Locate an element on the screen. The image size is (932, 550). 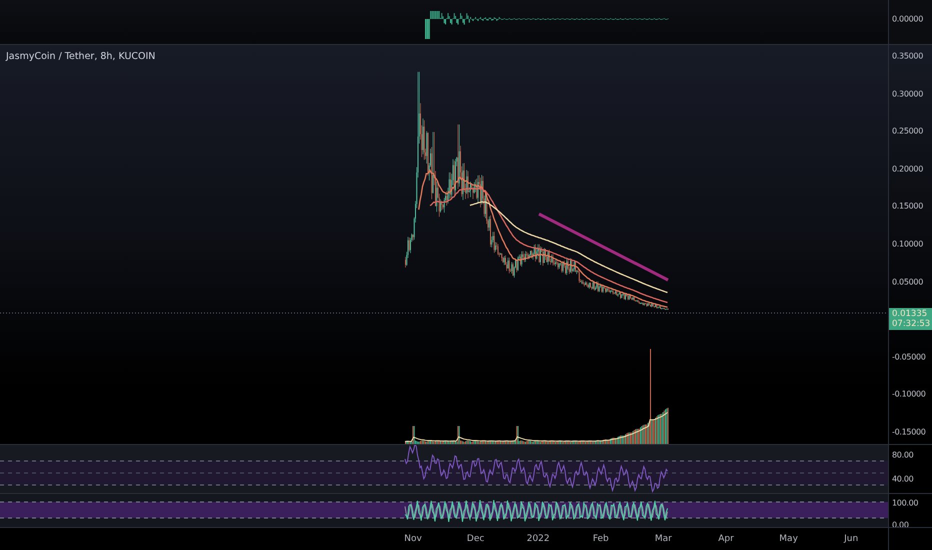
time-axis-label: Mar is located at coordinates (663, 539).